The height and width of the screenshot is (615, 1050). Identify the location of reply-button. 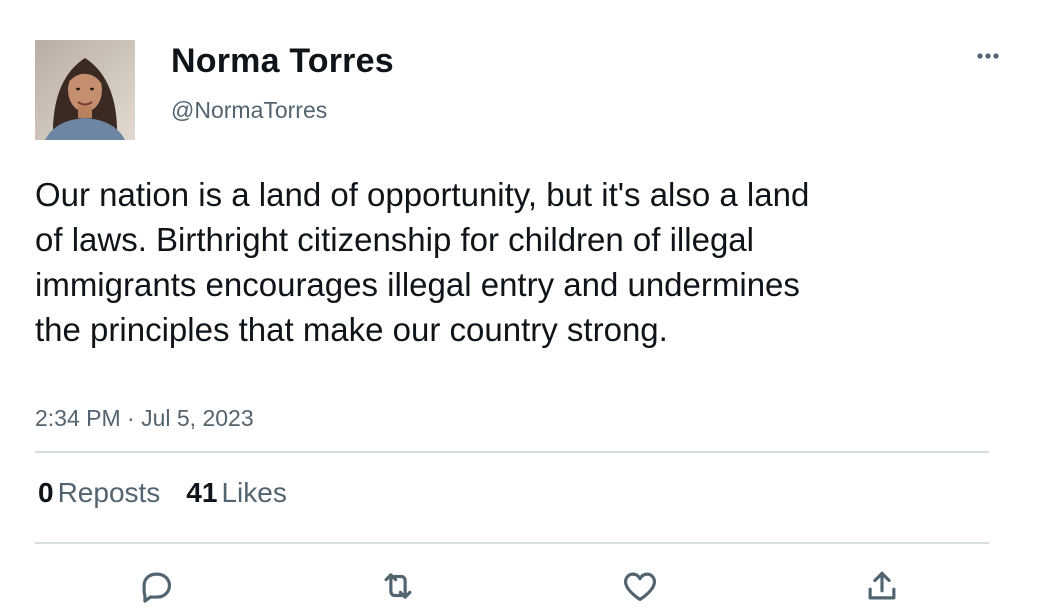
(156, 586).